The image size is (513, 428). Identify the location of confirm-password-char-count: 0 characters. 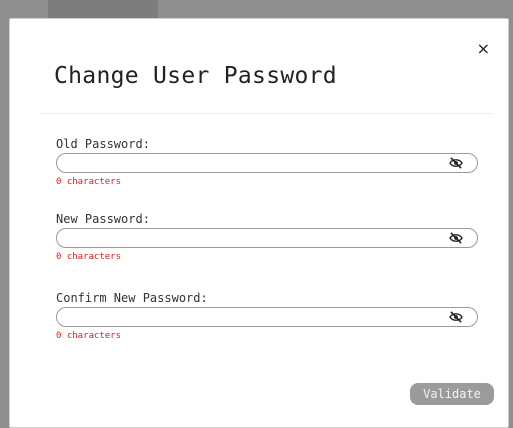
(89, 336).